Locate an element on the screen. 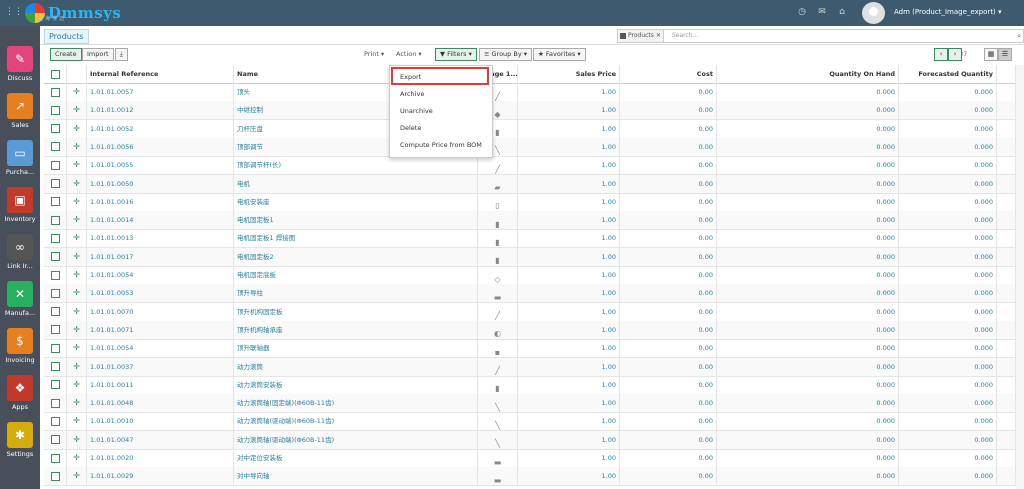 This screenshot has height=489, width=1024. internal-reference: 1.01.01.0010 is located at coordinates (160, 421).